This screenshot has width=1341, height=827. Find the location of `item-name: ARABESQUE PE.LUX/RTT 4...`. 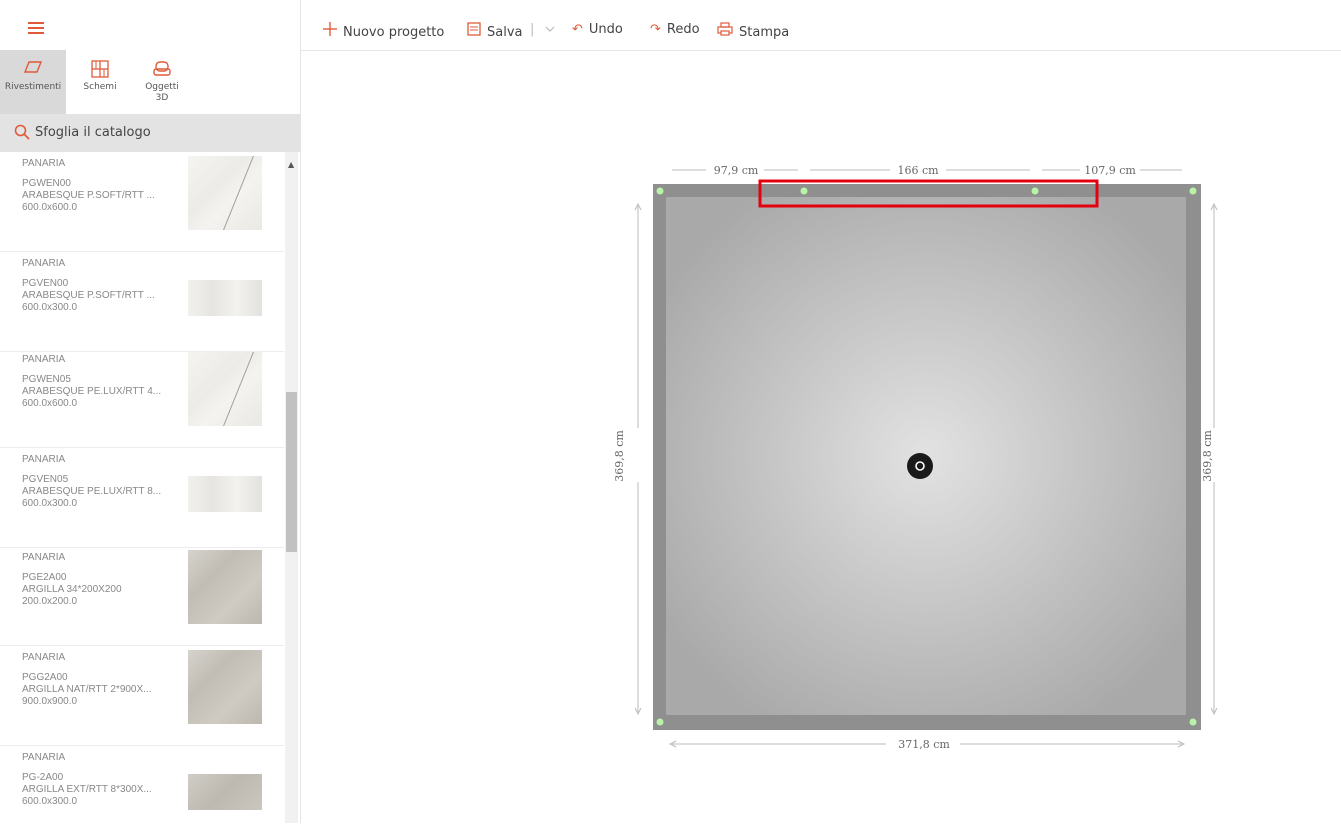

item-name: ARABESQUE PE.LUX/RTT 4... is located at coordinates (92, 391).